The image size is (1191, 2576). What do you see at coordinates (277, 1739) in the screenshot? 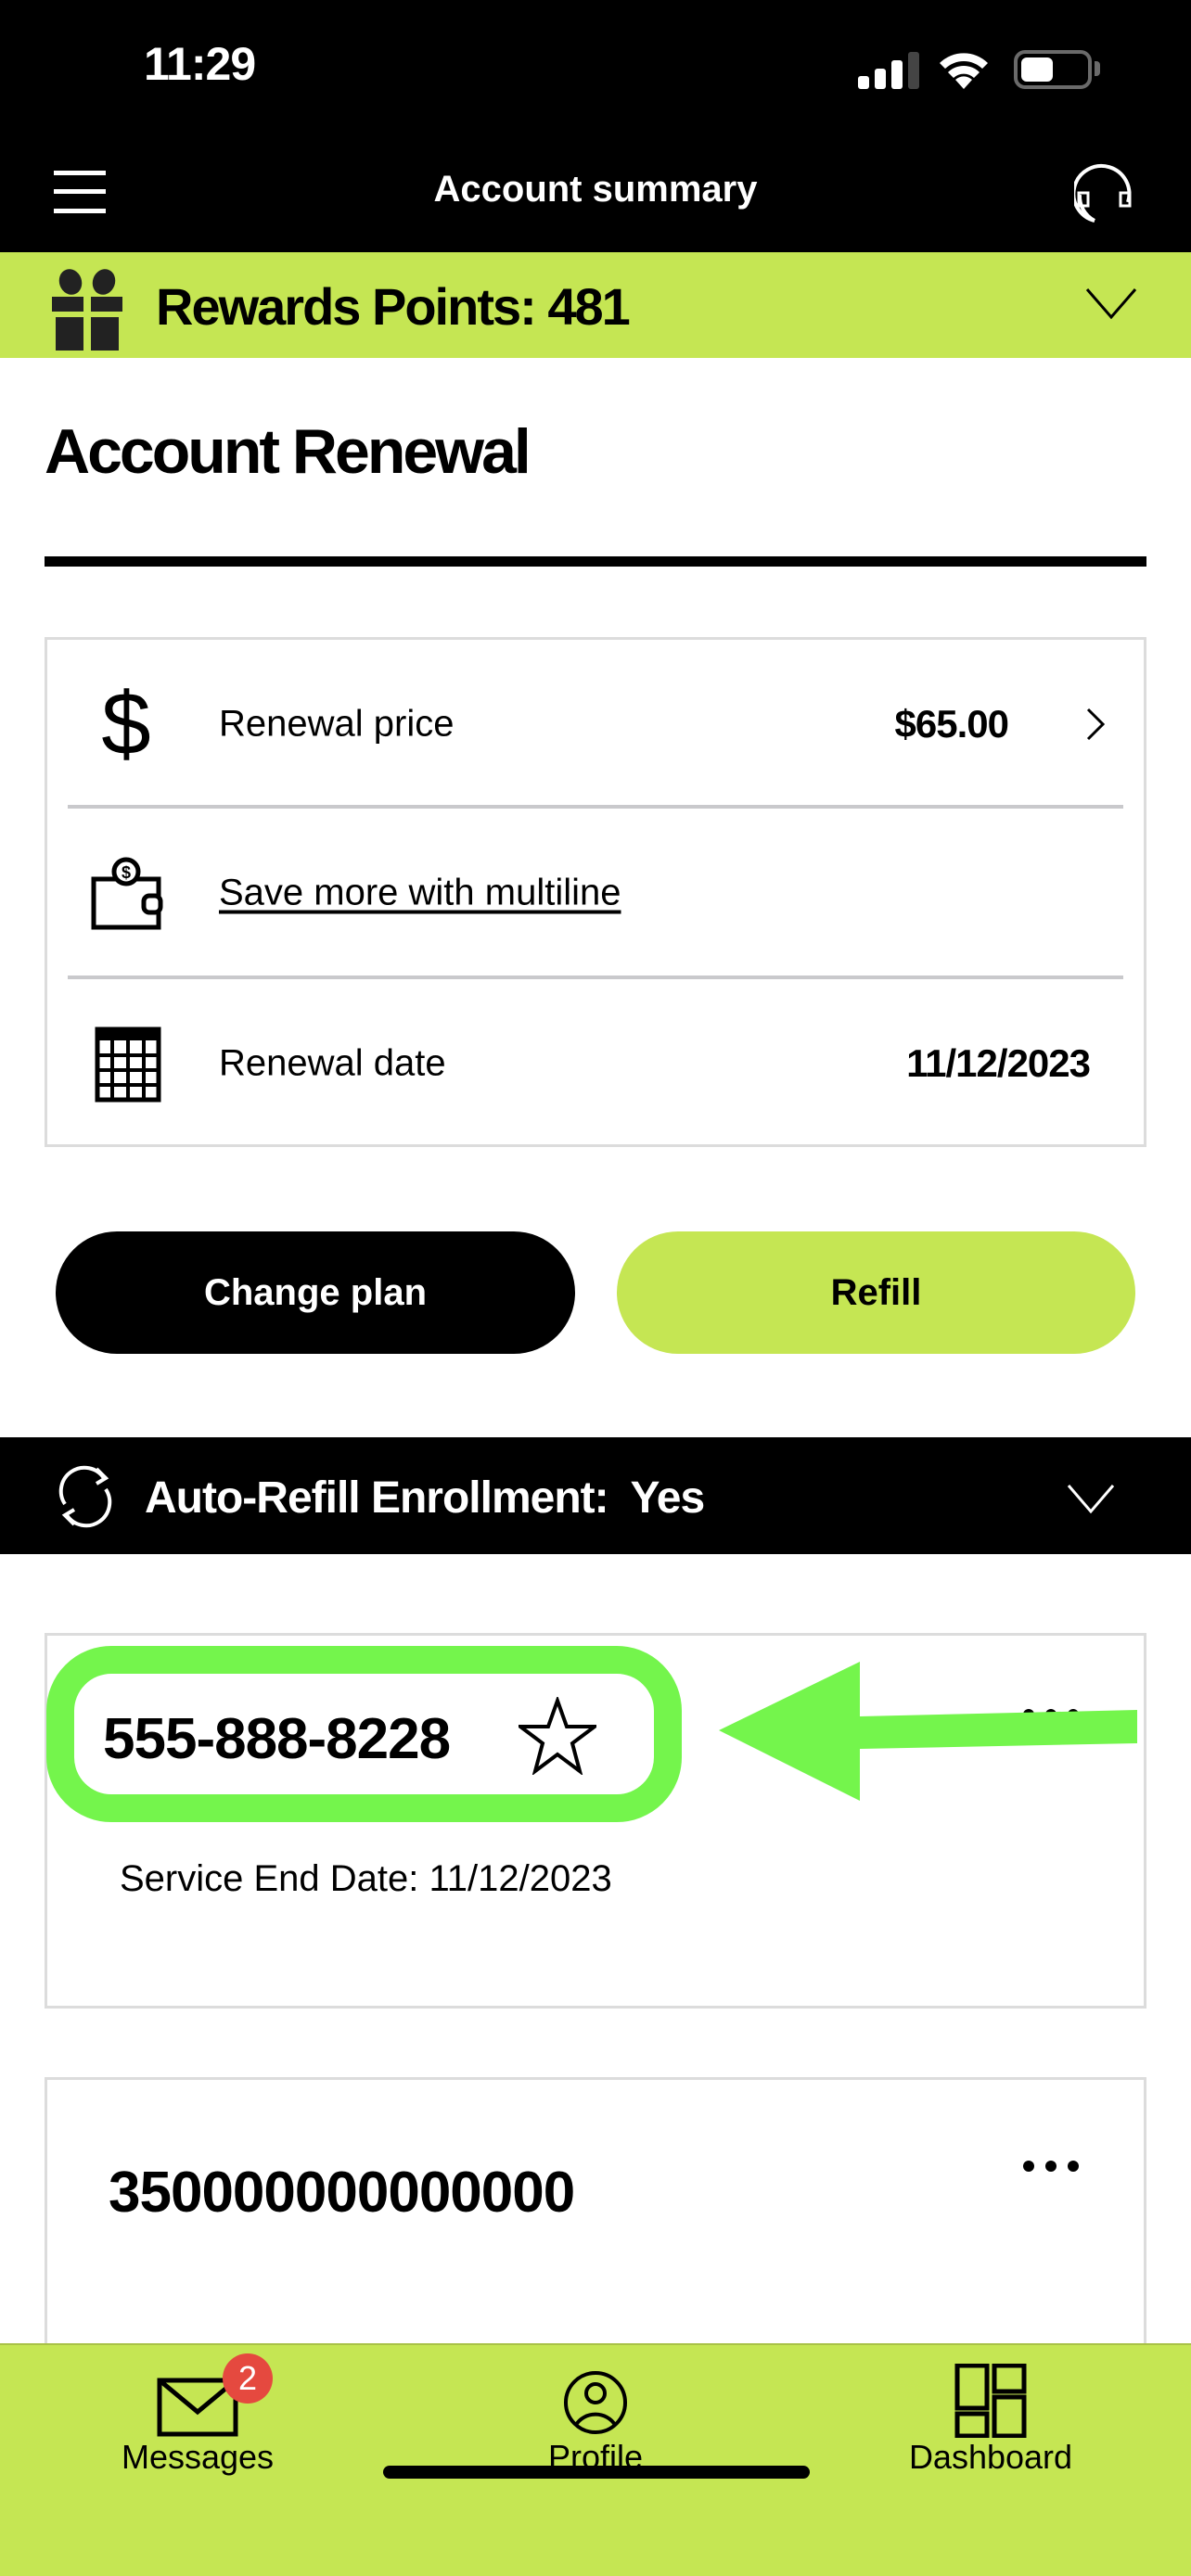
I see `line-phone-number: 555-888-8228` at bounding box center [277, 1739].